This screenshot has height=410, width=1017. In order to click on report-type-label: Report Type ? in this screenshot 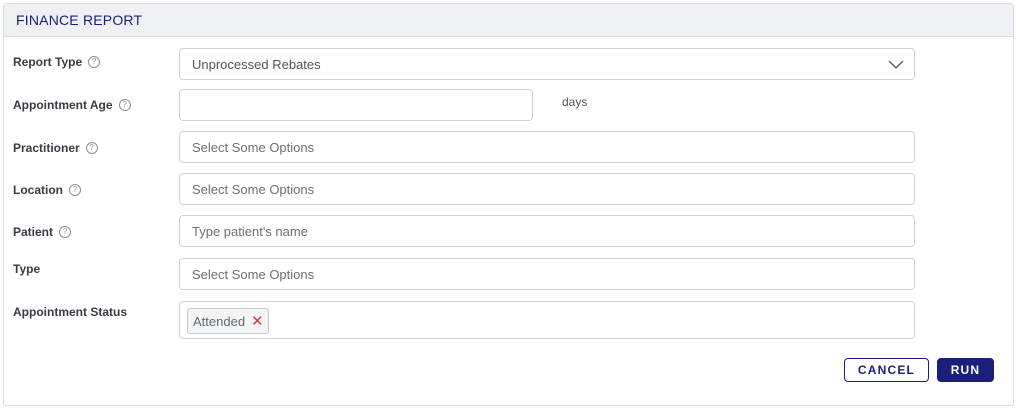, I will do `click(57, 62)`.